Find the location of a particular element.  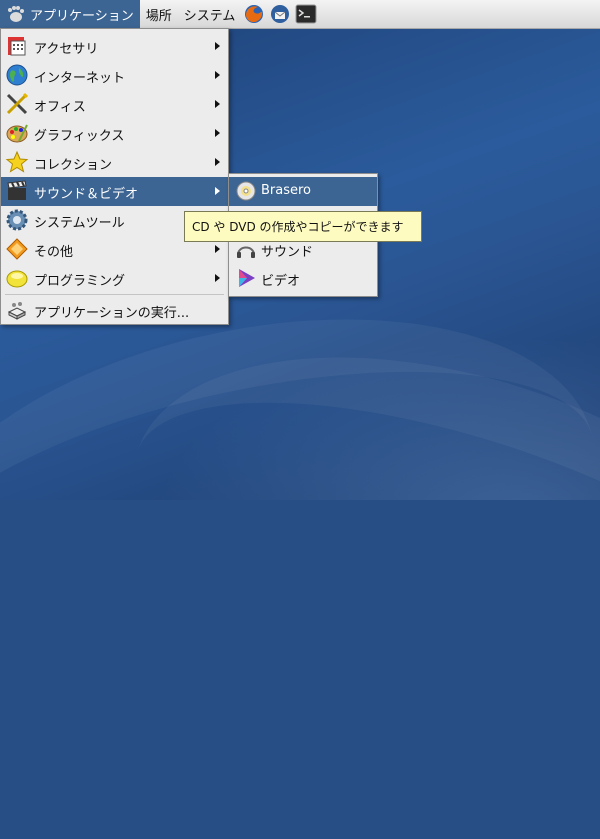

tooltip-text: CD や DVD の作成やコピーができます is located at coordinates (298, 227).